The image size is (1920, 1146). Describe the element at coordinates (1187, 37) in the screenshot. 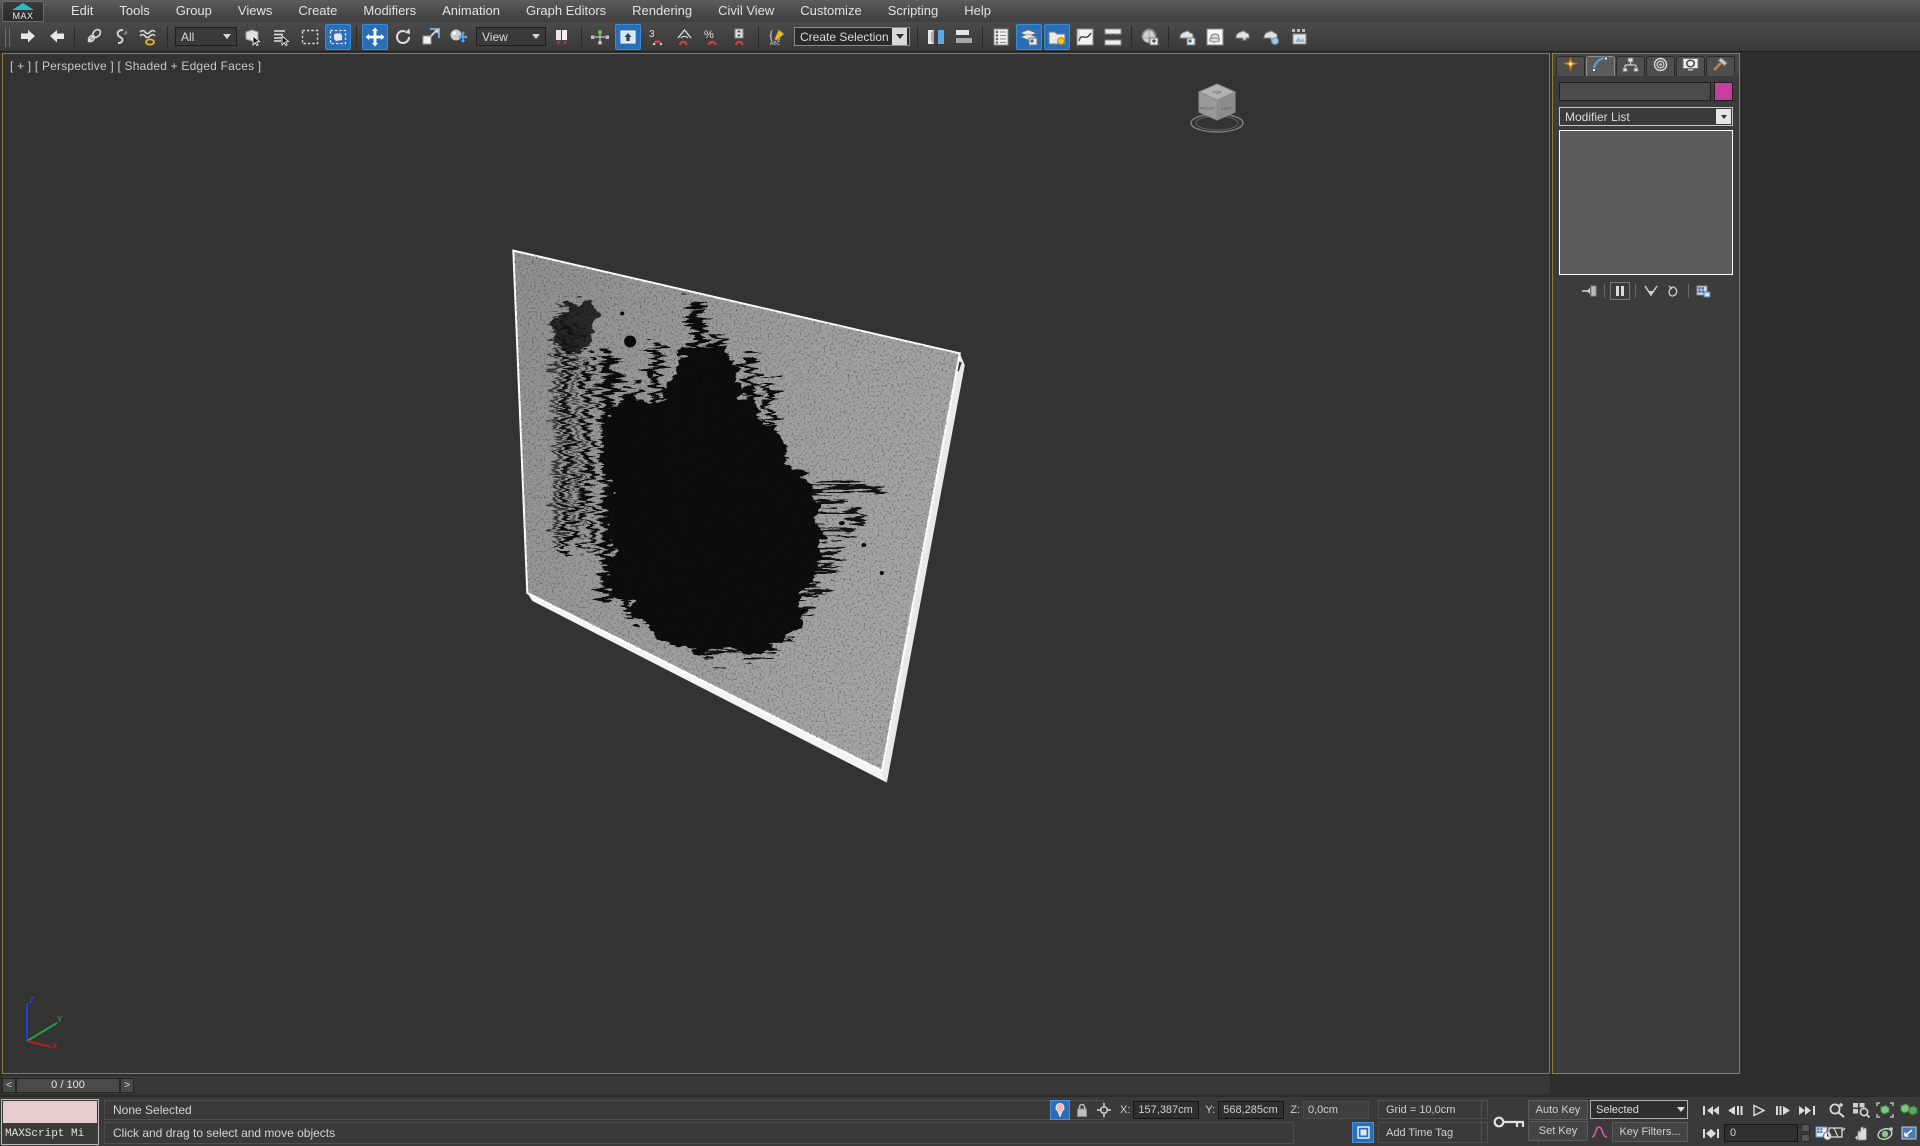

I see `render-setup-icon` at that location.